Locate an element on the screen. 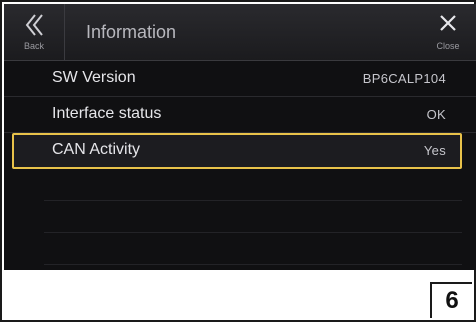 The image size is (476, 322). close-label: Close is located at coordinates (448, 46).